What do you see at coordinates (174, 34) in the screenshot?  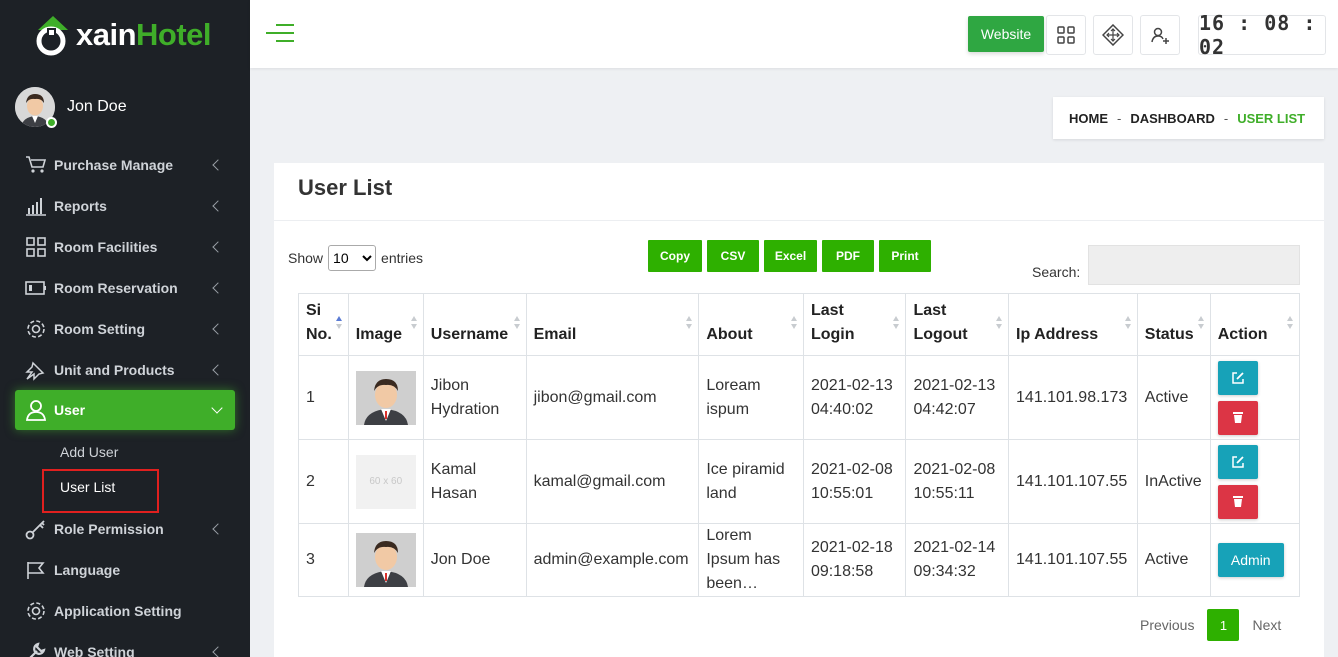 I see `logo-text-secondary: Hotel` at bounding box center [174, 34].